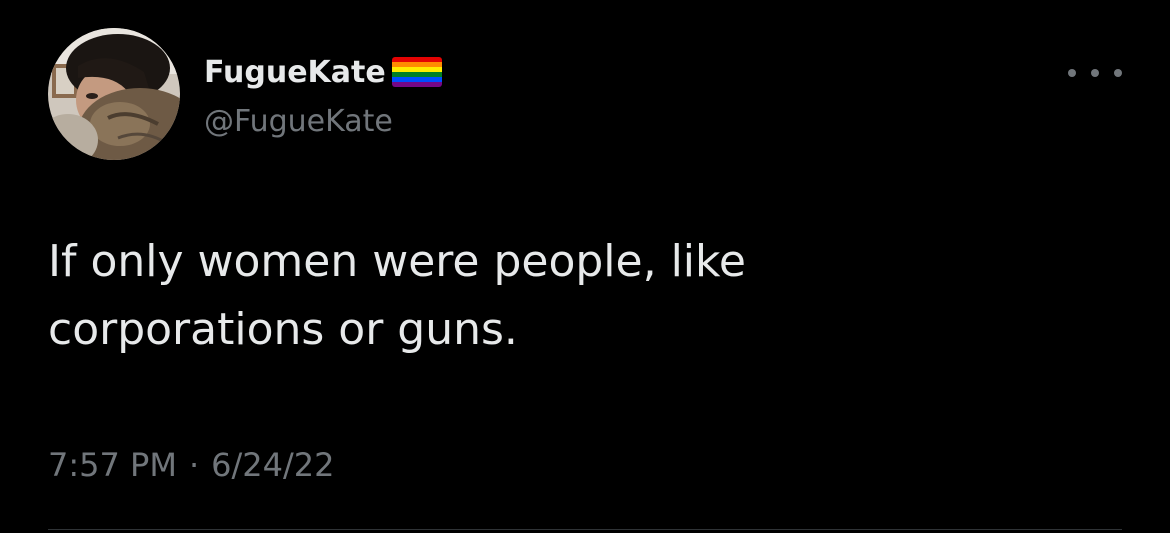 This screenshot has width=1170, height=533. I want to click on tweet-timestamp: 7:57 PM · 6/24/22, so click(191, 465).